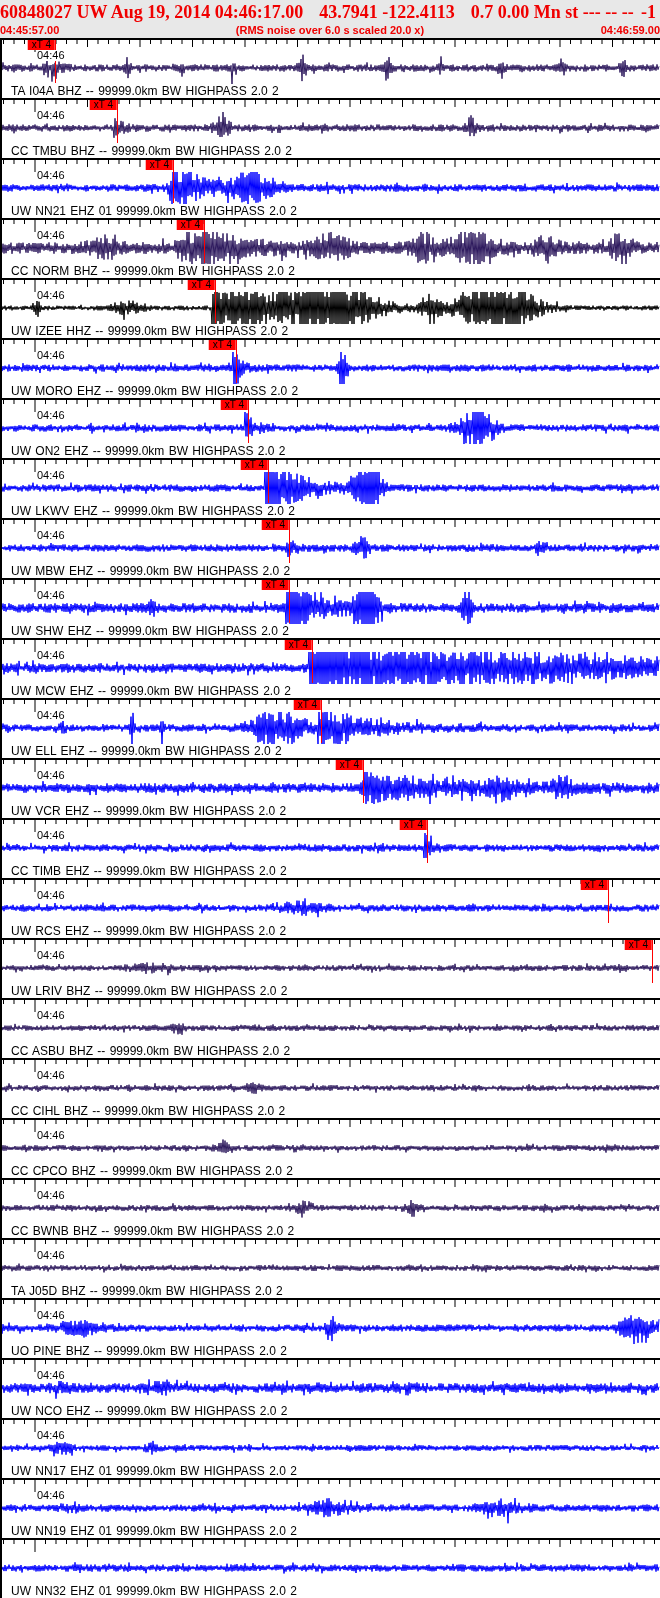 Image resolution: width=660 pixels, height=1598 pixels. What do you see at coordinates (30, 30) in the screenshot?
I see `start-time: 04:45:57.00` at bounding box center [30, 30].